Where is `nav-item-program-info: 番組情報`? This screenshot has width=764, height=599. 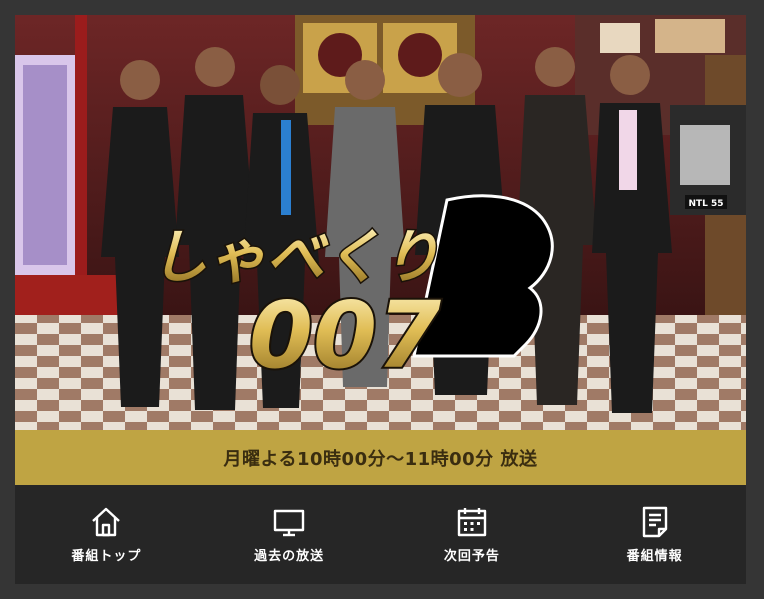
nav-item-program-info: 番組情報 is located at coordinates (654, 534).